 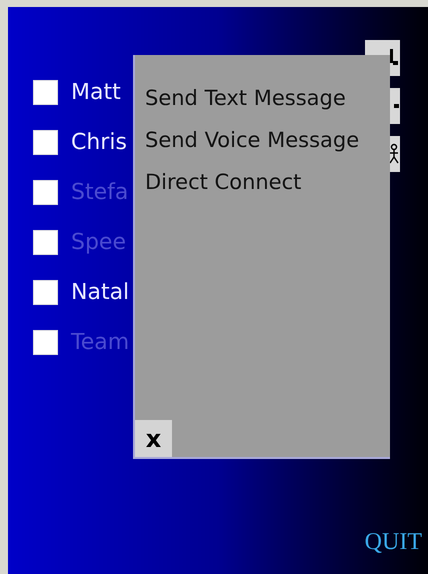 I want to click on contact-name: Natal, so click(x=100, y=293).